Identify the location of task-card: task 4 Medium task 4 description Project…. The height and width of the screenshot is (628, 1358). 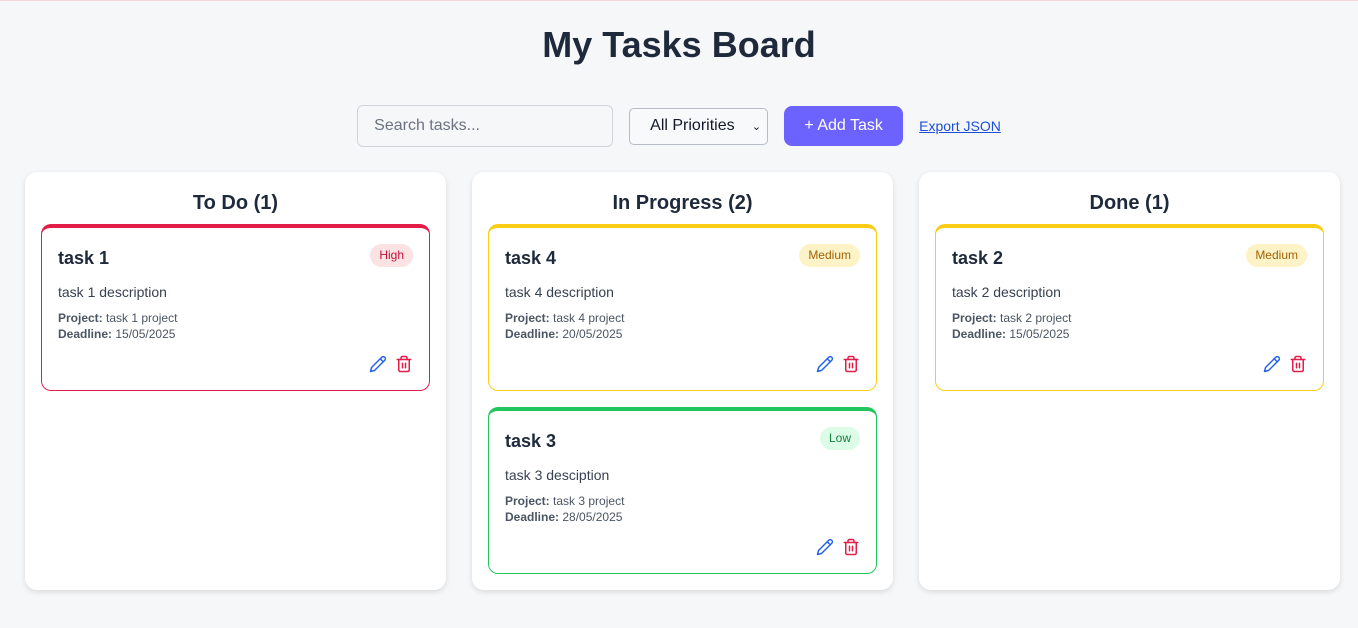
(682, 307).